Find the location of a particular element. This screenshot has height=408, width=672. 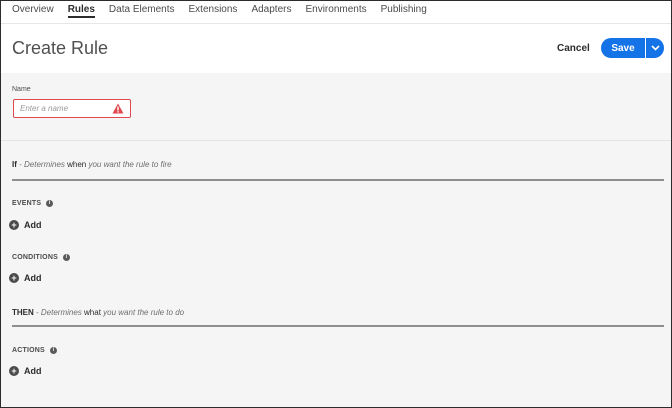

tab-environments: Environments is located at coordinates (335, 9).